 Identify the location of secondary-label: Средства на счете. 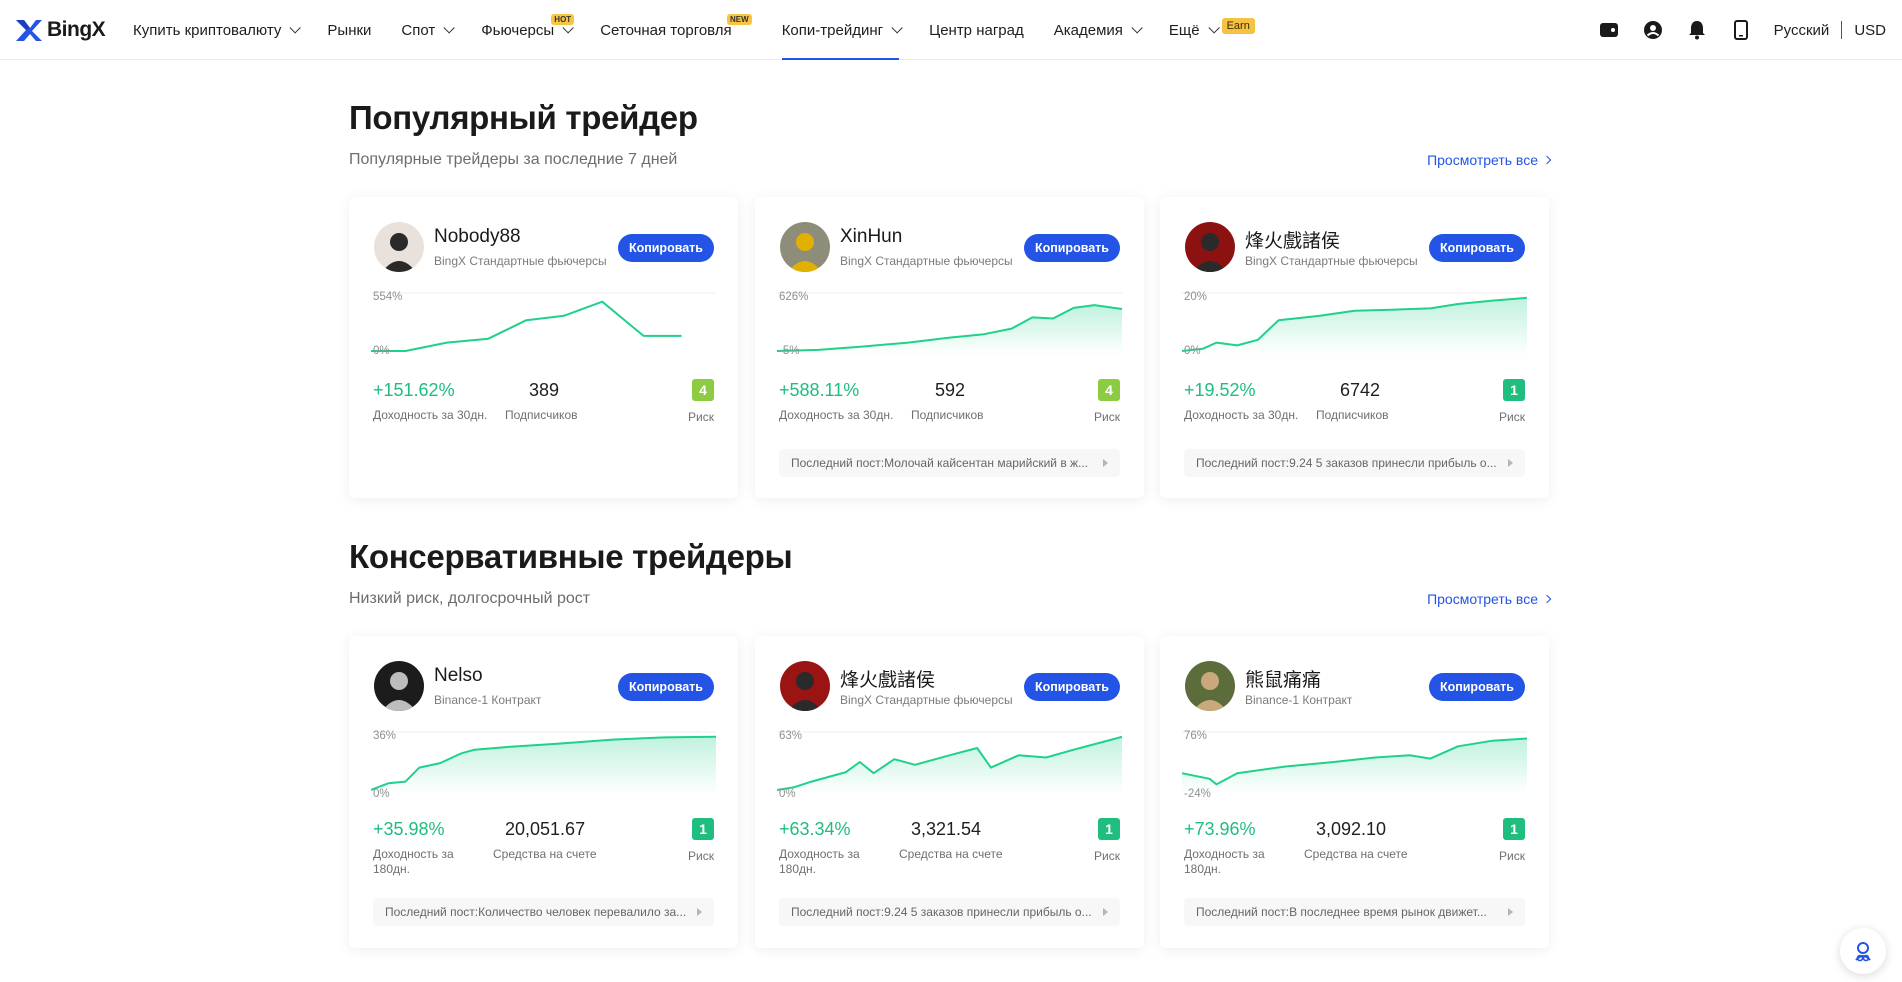
(951, 854).